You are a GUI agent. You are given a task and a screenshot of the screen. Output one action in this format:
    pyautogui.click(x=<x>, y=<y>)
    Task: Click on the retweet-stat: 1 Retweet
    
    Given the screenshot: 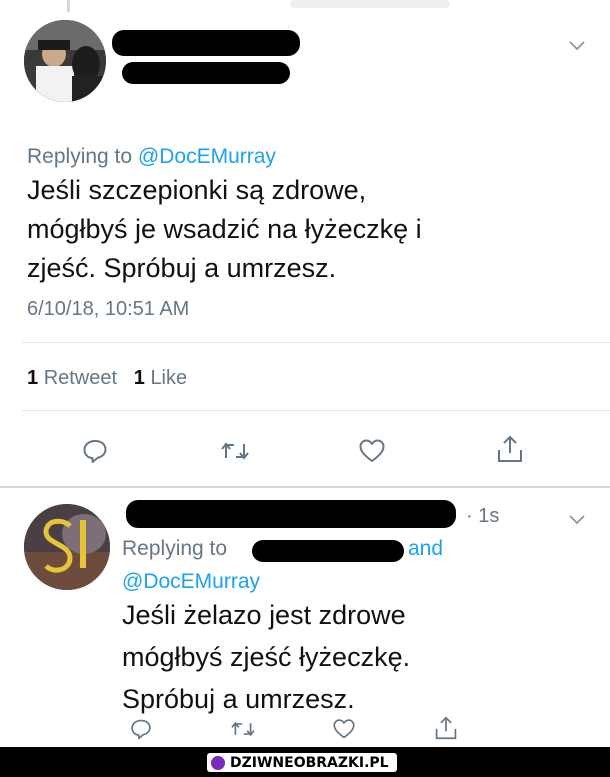 What is the action you would take?
    pyautogui.click(x=75, y=378)
    